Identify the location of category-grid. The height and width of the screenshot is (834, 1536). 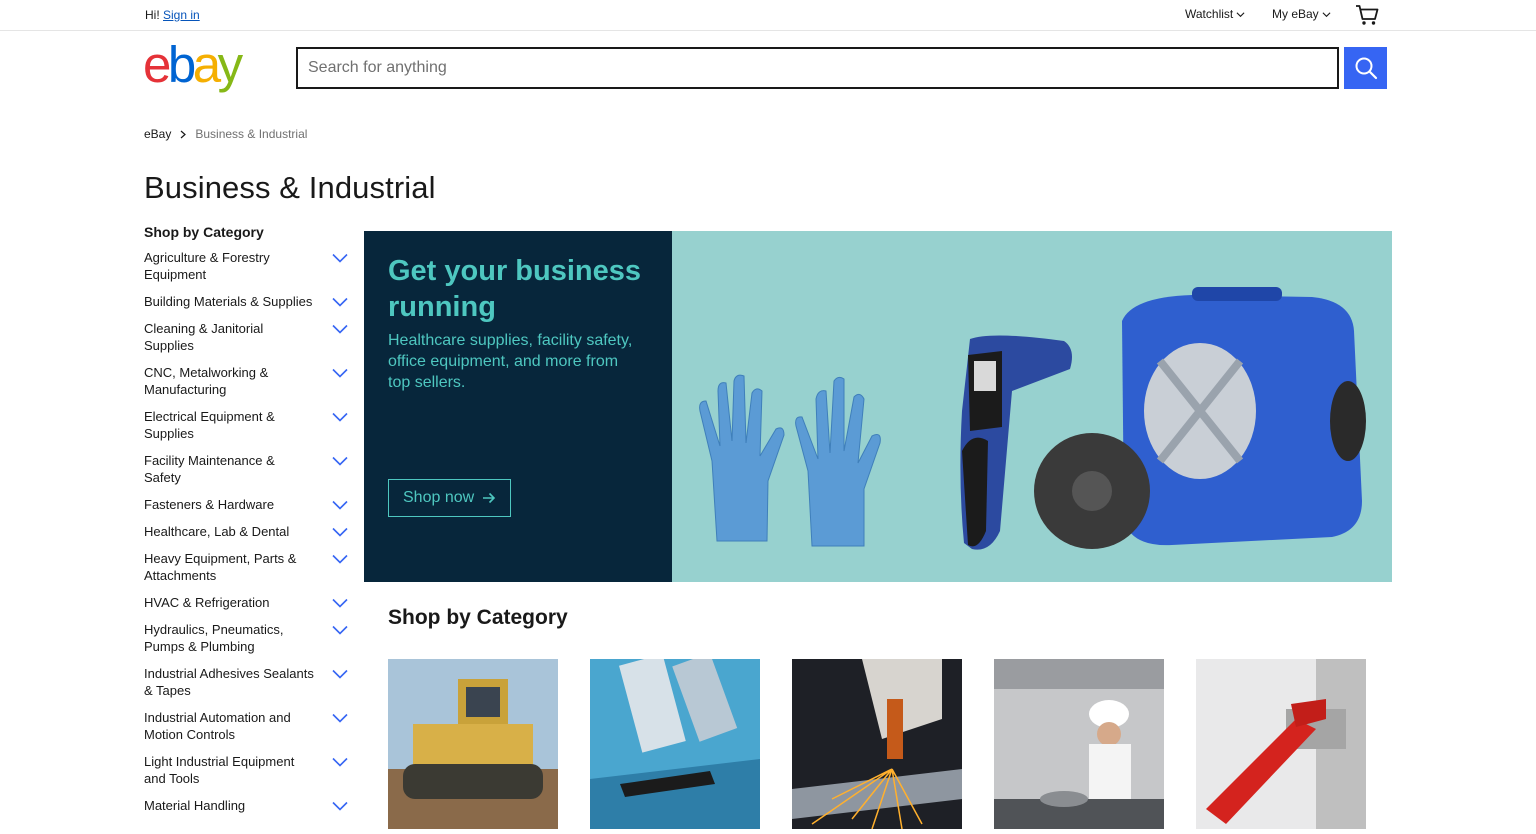
(877, 744).